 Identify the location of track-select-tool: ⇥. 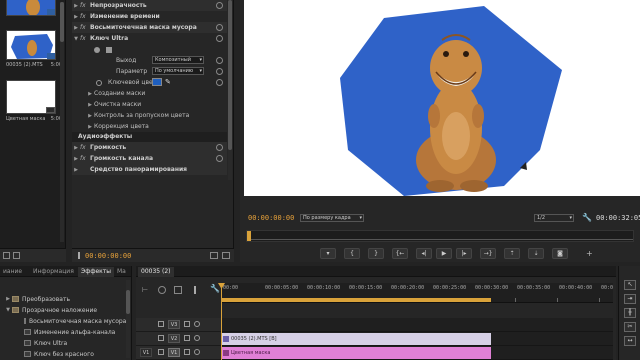
(630, 299).